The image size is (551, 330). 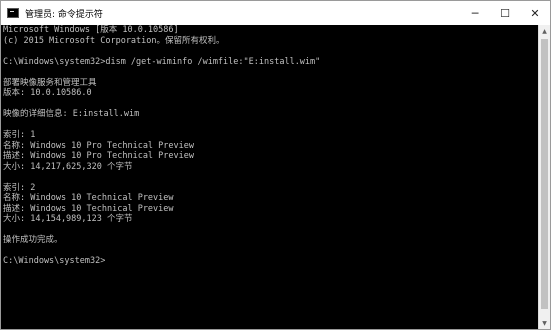 What do you see at coordinates (475, 13) in the screenshot?
I see `minimize-button: ─` at bounding box center [475, 13].